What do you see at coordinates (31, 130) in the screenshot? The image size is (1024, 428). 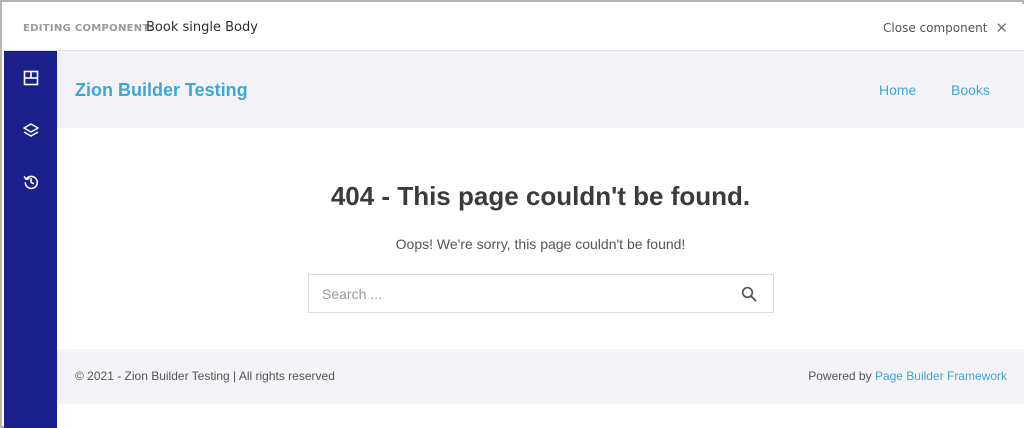 I see `layers-icon` at bounding box center [31, 130].